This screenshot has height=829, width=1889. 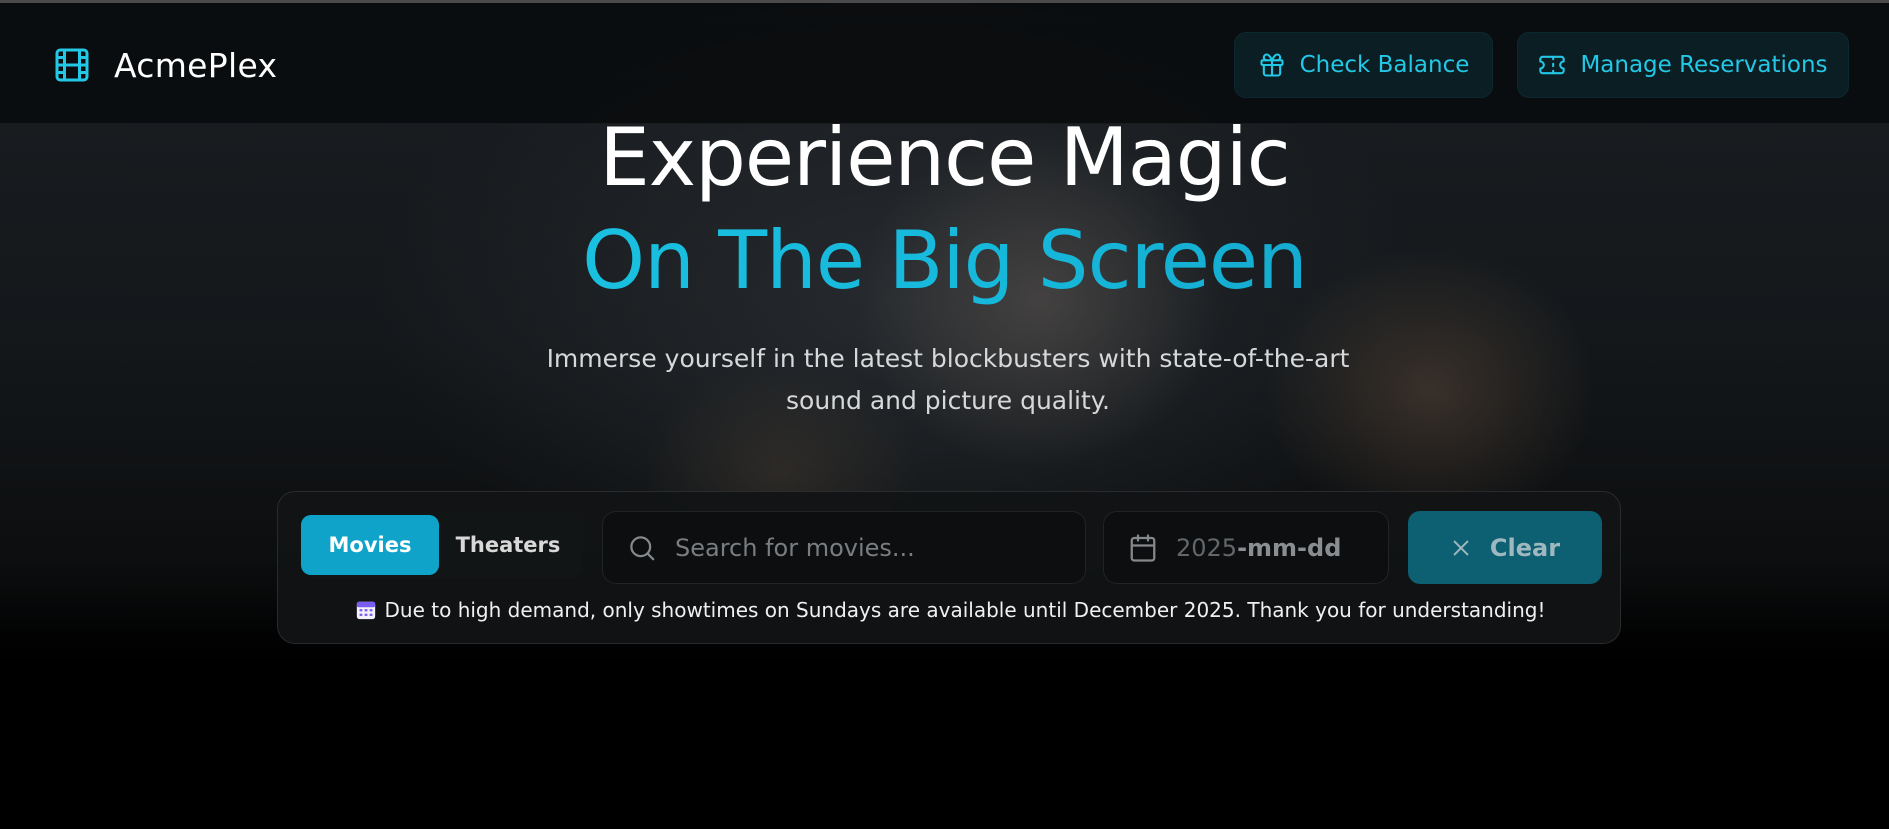 I want to click on hero-title-line2: On The Big Screen, so click(x=944, y=261).